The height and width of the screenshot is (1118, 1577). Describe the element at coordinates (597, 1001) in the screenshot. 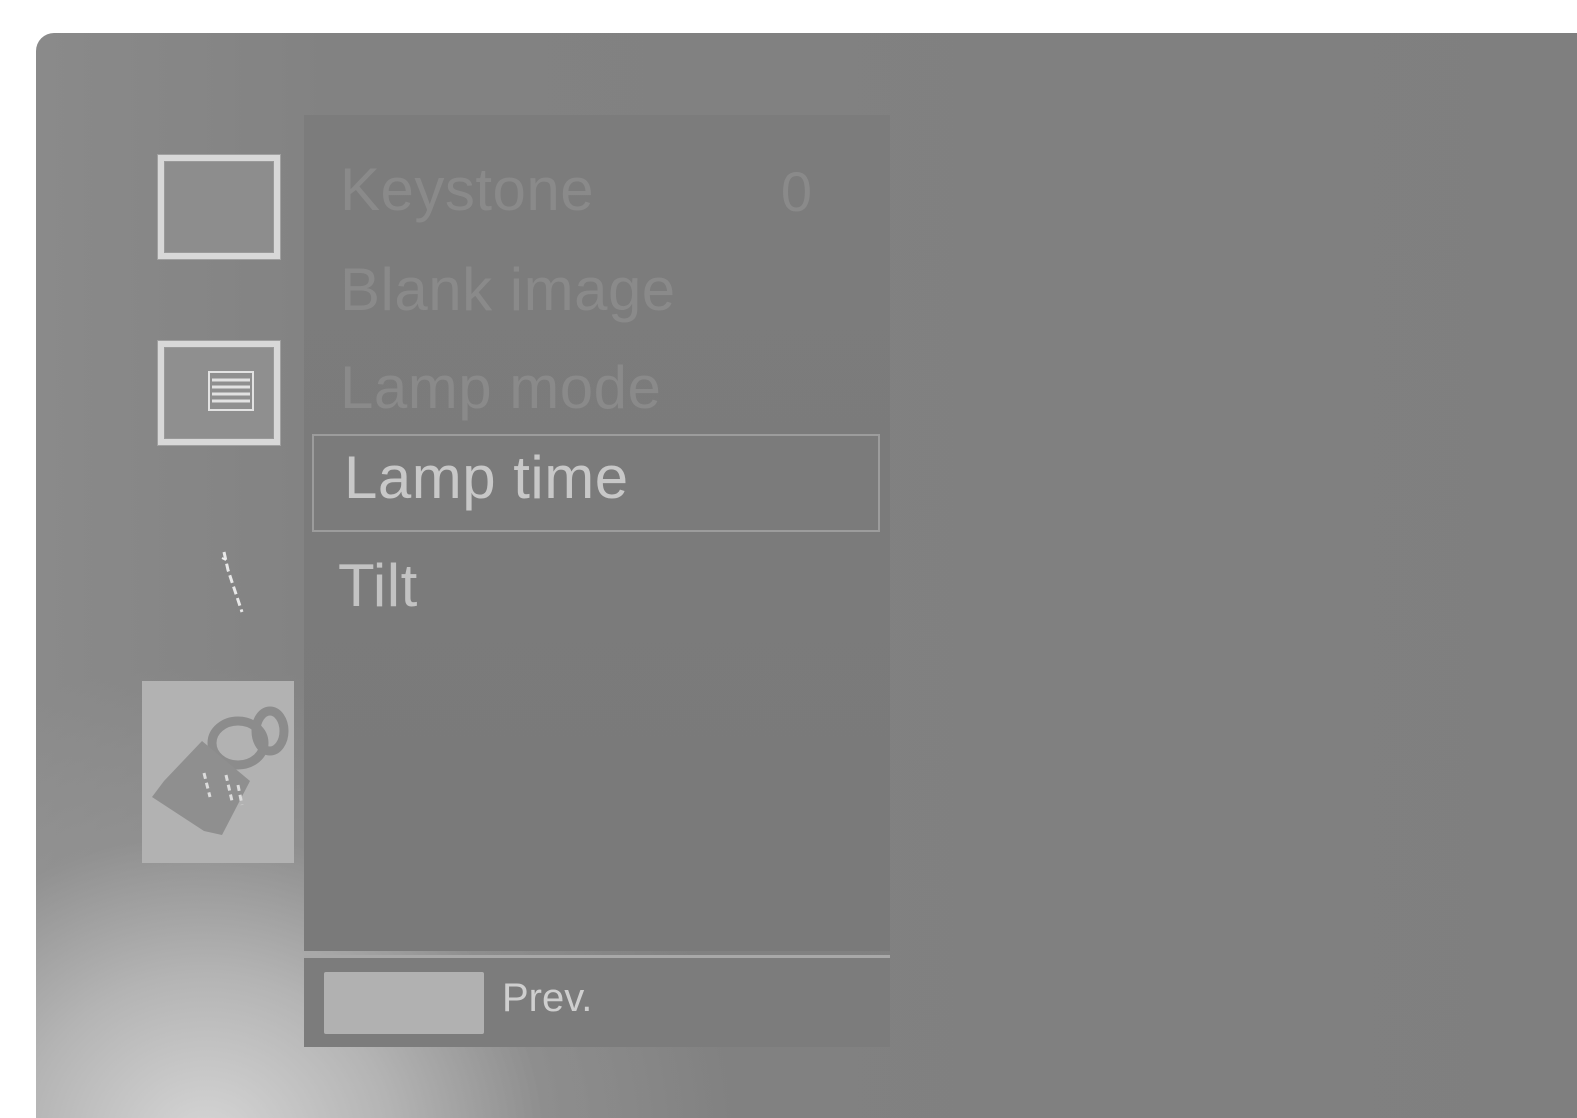

I see `bottom-hint-bar: Prev.` at that location.